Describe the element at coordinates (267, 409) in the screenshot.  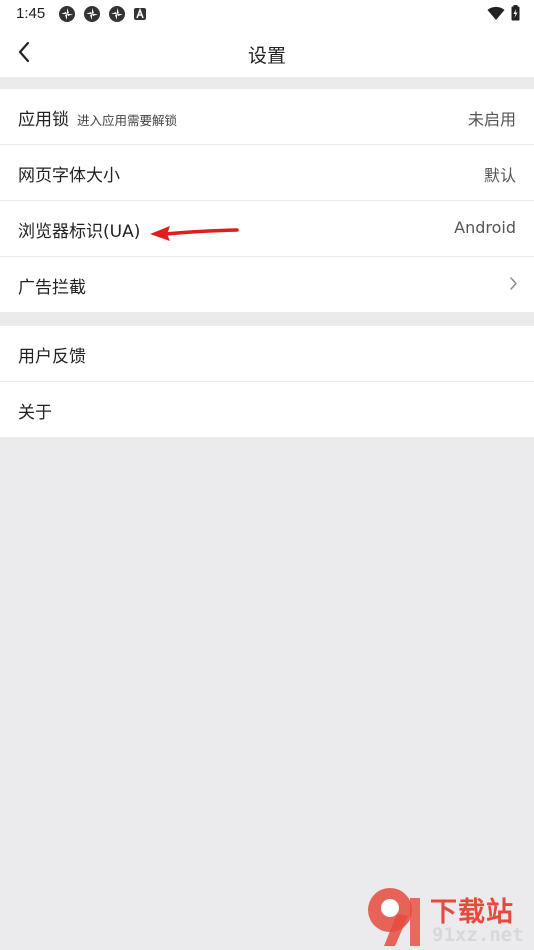
I see `setting-about: 关于` at that location.